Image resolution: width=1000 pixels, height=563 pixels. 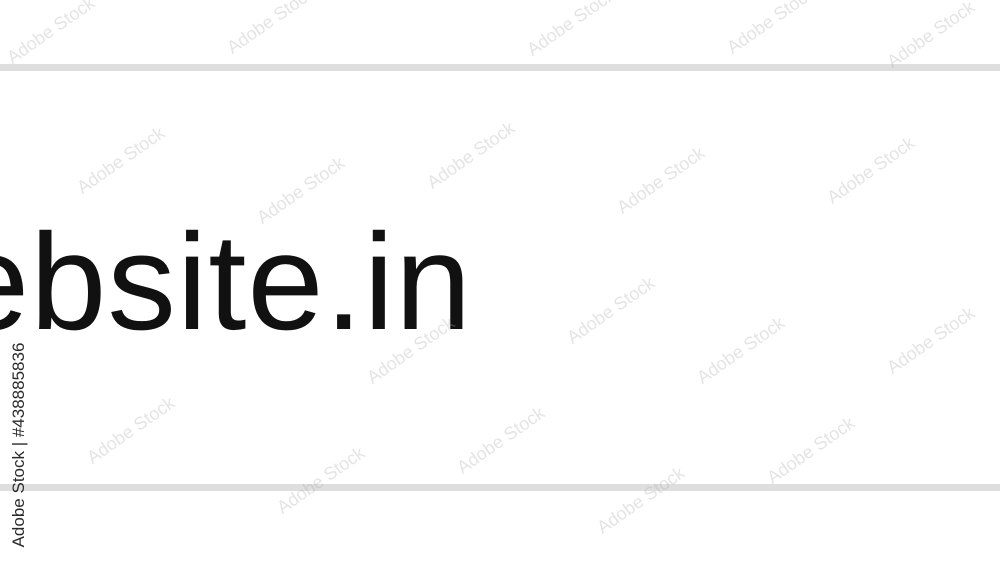 I want to click on watermark-id: Adobe Stock | #438885836, so click(x=19, y=445).